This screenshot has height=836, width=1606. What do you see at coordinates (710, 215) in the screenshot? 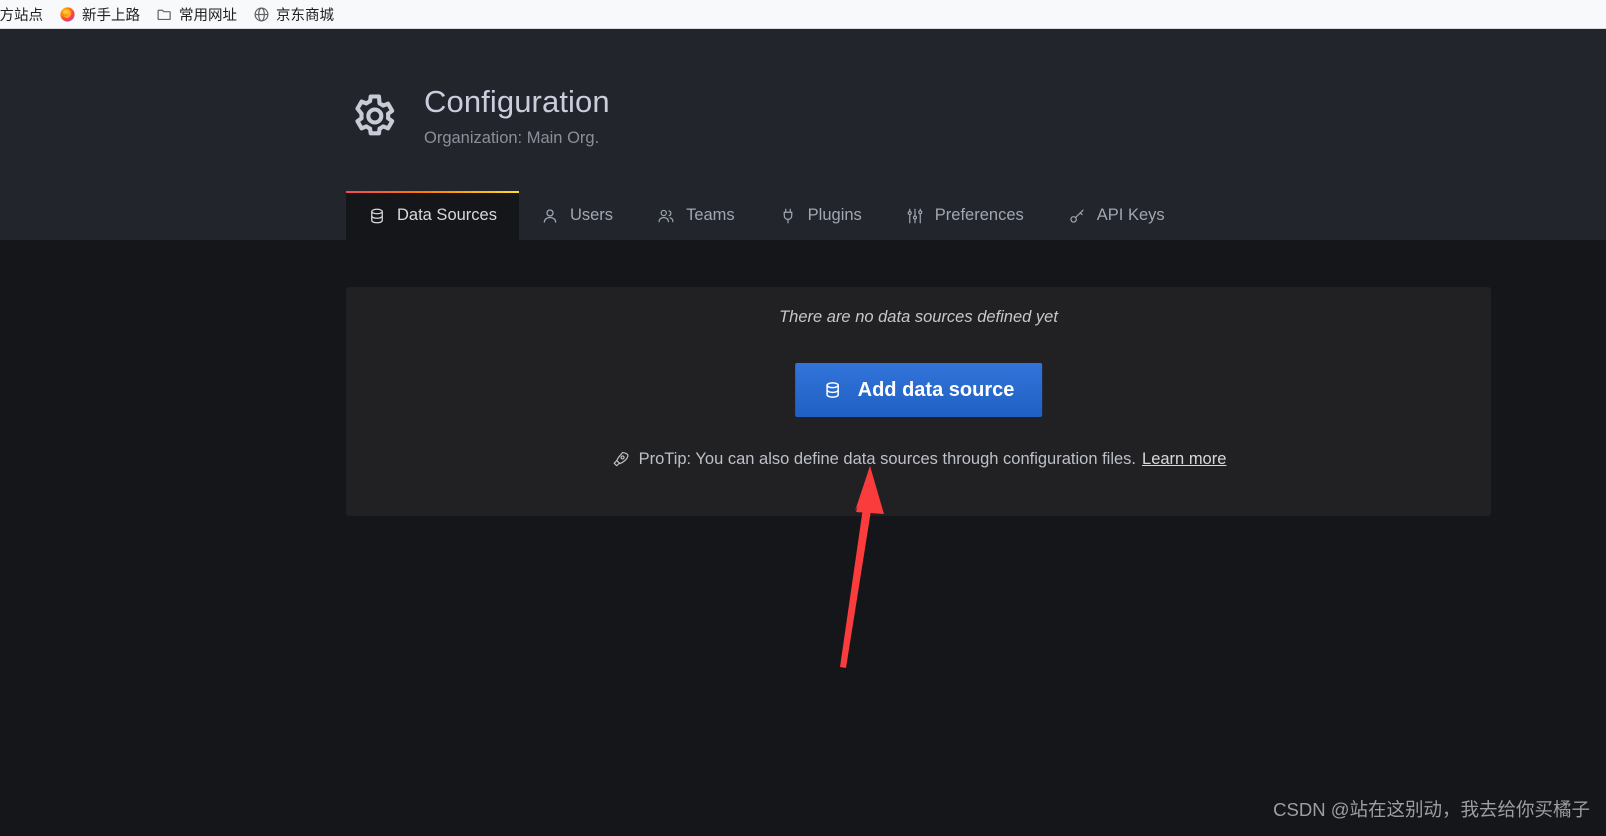
I see `tab-label: Teams` at bounding box center [710, 215].